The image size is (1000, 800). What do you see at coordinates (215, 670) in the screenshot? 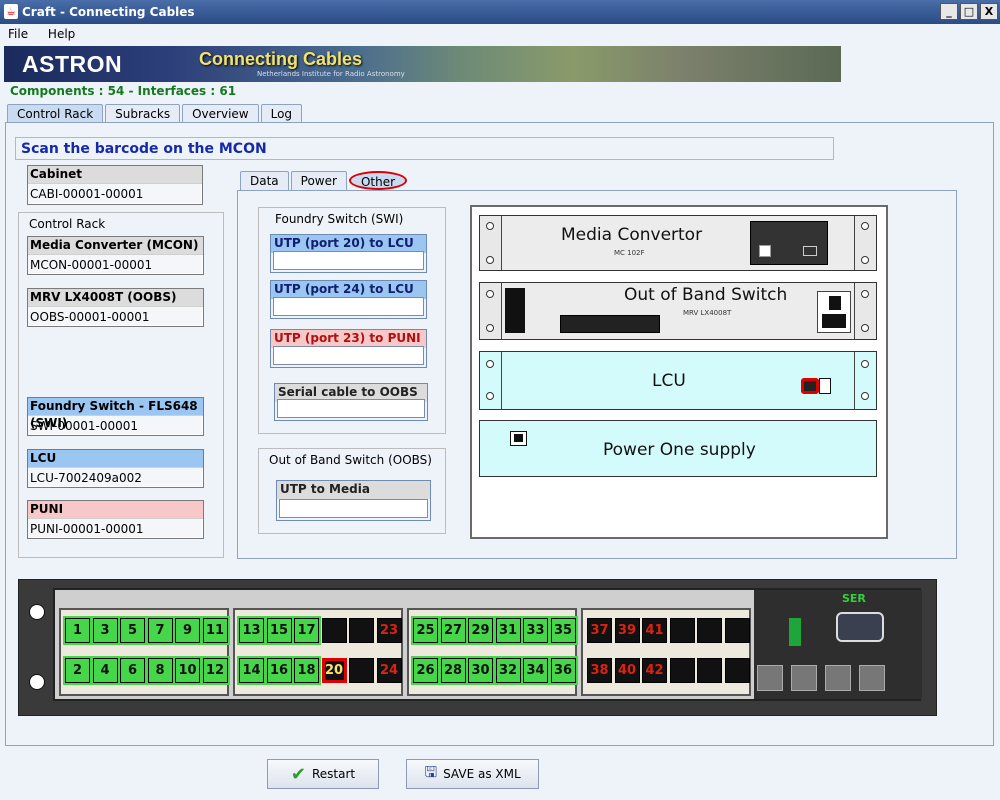
I see `switch-port-12: 12` at bounding box center [215, 670].